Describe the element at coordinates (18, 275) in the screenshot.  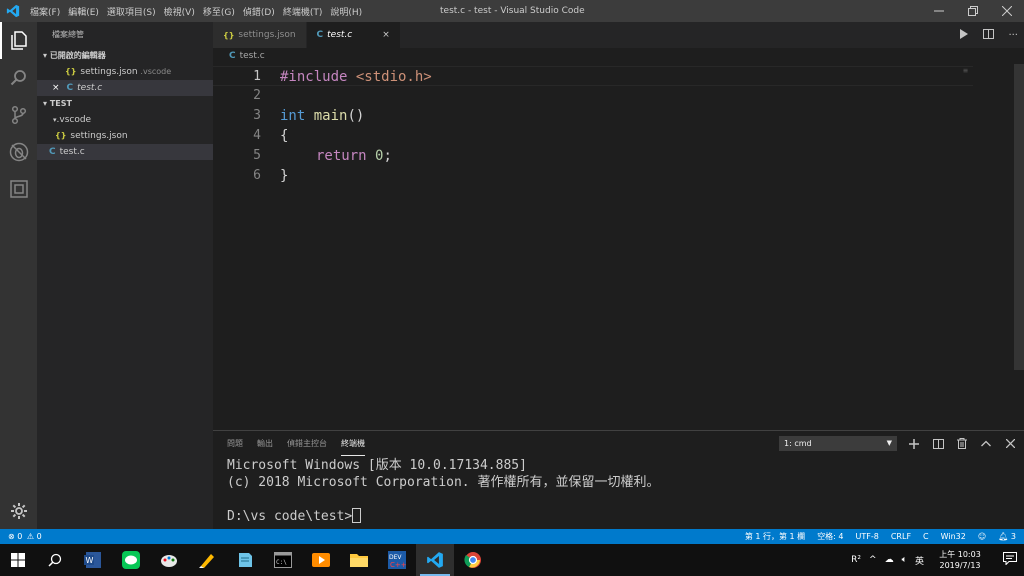
I see `activity-bar` at that location.